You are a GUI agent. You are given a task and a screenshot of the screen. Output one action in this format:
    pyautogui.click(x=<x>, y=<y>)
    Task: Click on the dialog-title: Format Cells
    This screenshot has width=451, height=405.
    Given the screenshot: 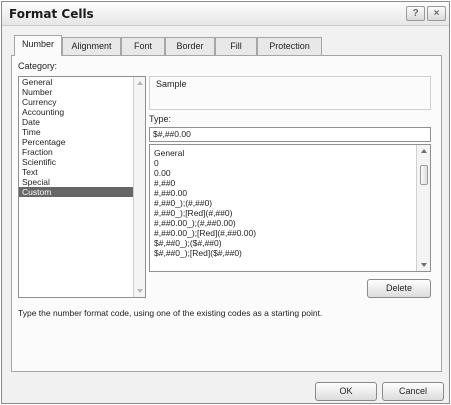 What is the action you would take?
    pyautogui.click(x=51, y=14)
    